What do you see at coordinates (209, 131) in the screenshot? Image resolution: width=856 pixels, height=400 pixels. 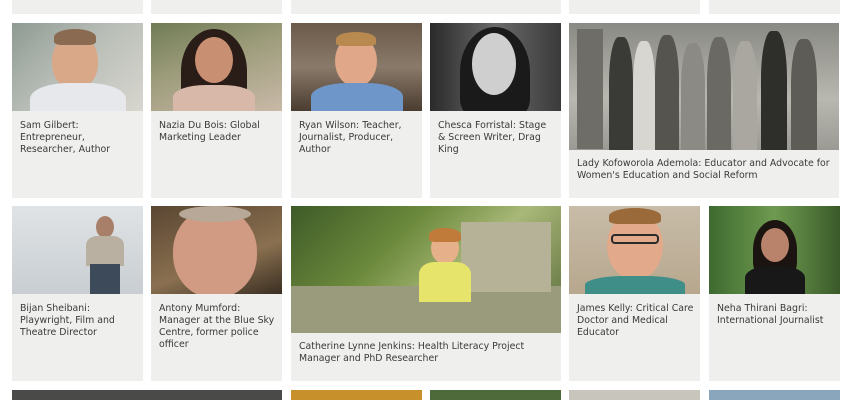 I see `profile-caption: Nazia Du Bois: Global Marketing Leader` at bounding box center [209, 131].